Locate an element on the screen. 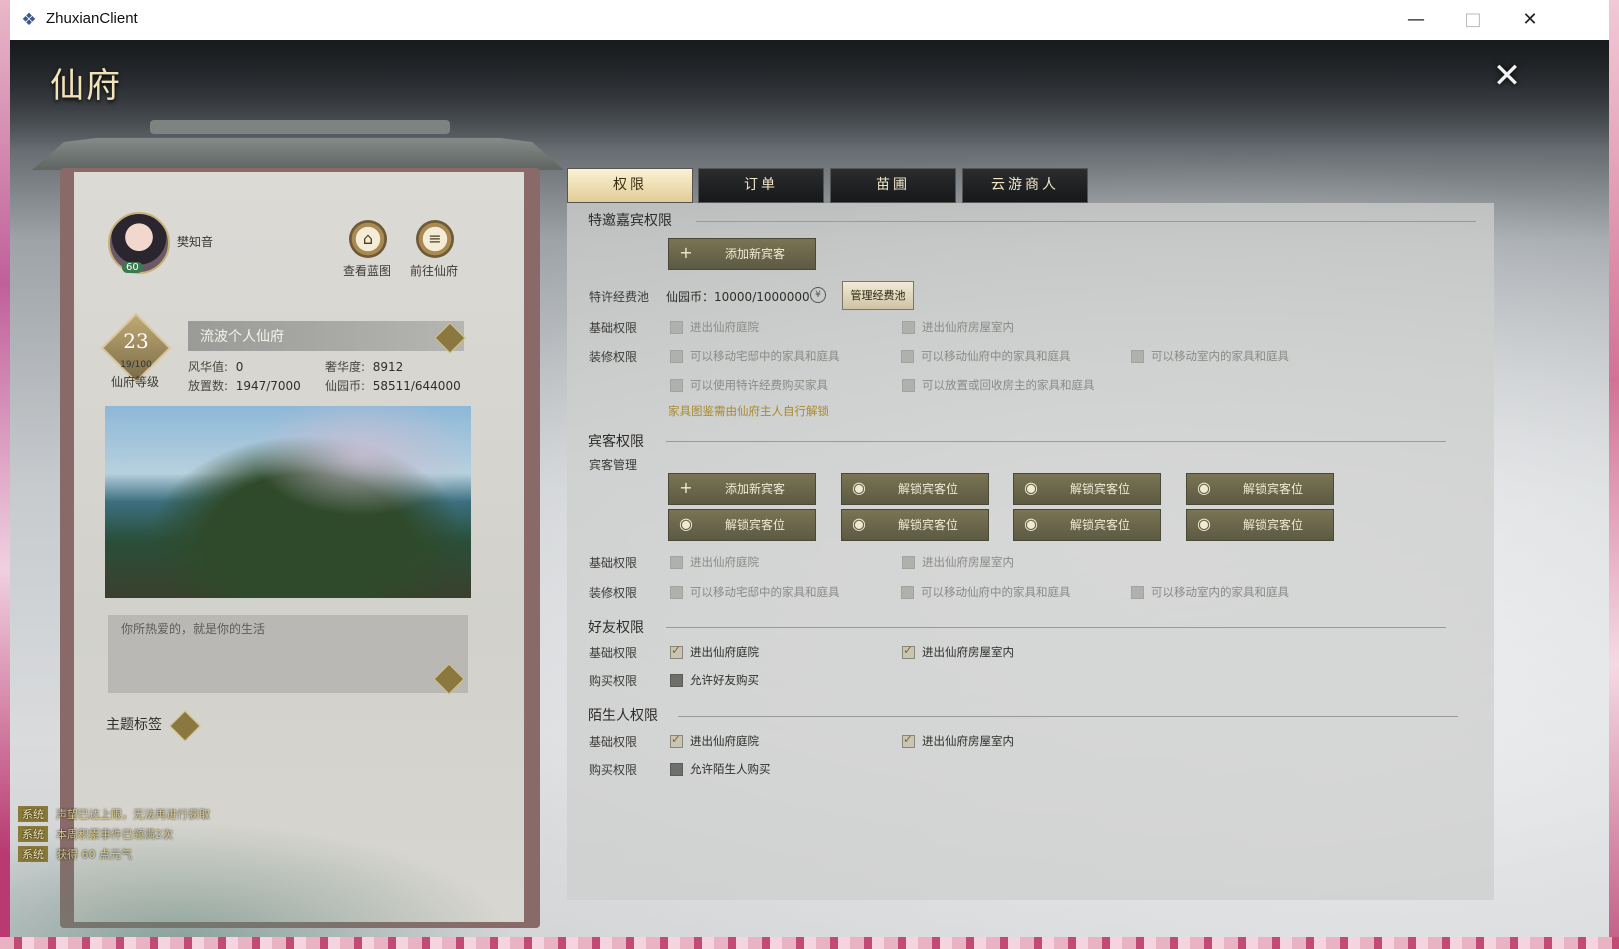 Image resolution: width=1619 pixels, height=949 pixels. desktop-bottom-edge is located at coordinates (809, 943).